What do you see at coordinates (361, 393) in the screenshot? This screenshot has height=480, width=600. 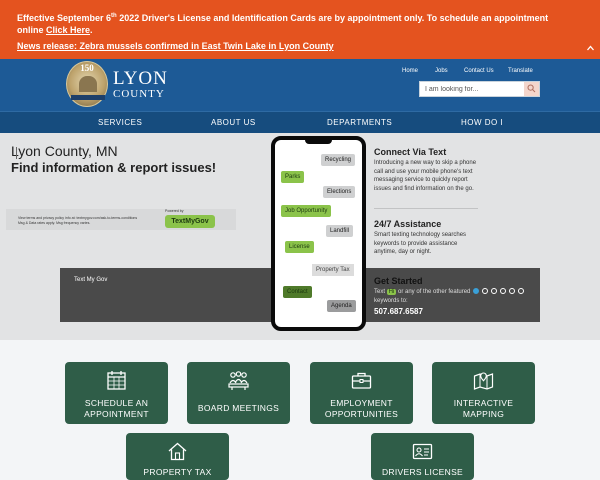 I see `employment-opportunities-tile: EMPLOYMENT OPPORTUNITIES` at bounding box center [361, 393].